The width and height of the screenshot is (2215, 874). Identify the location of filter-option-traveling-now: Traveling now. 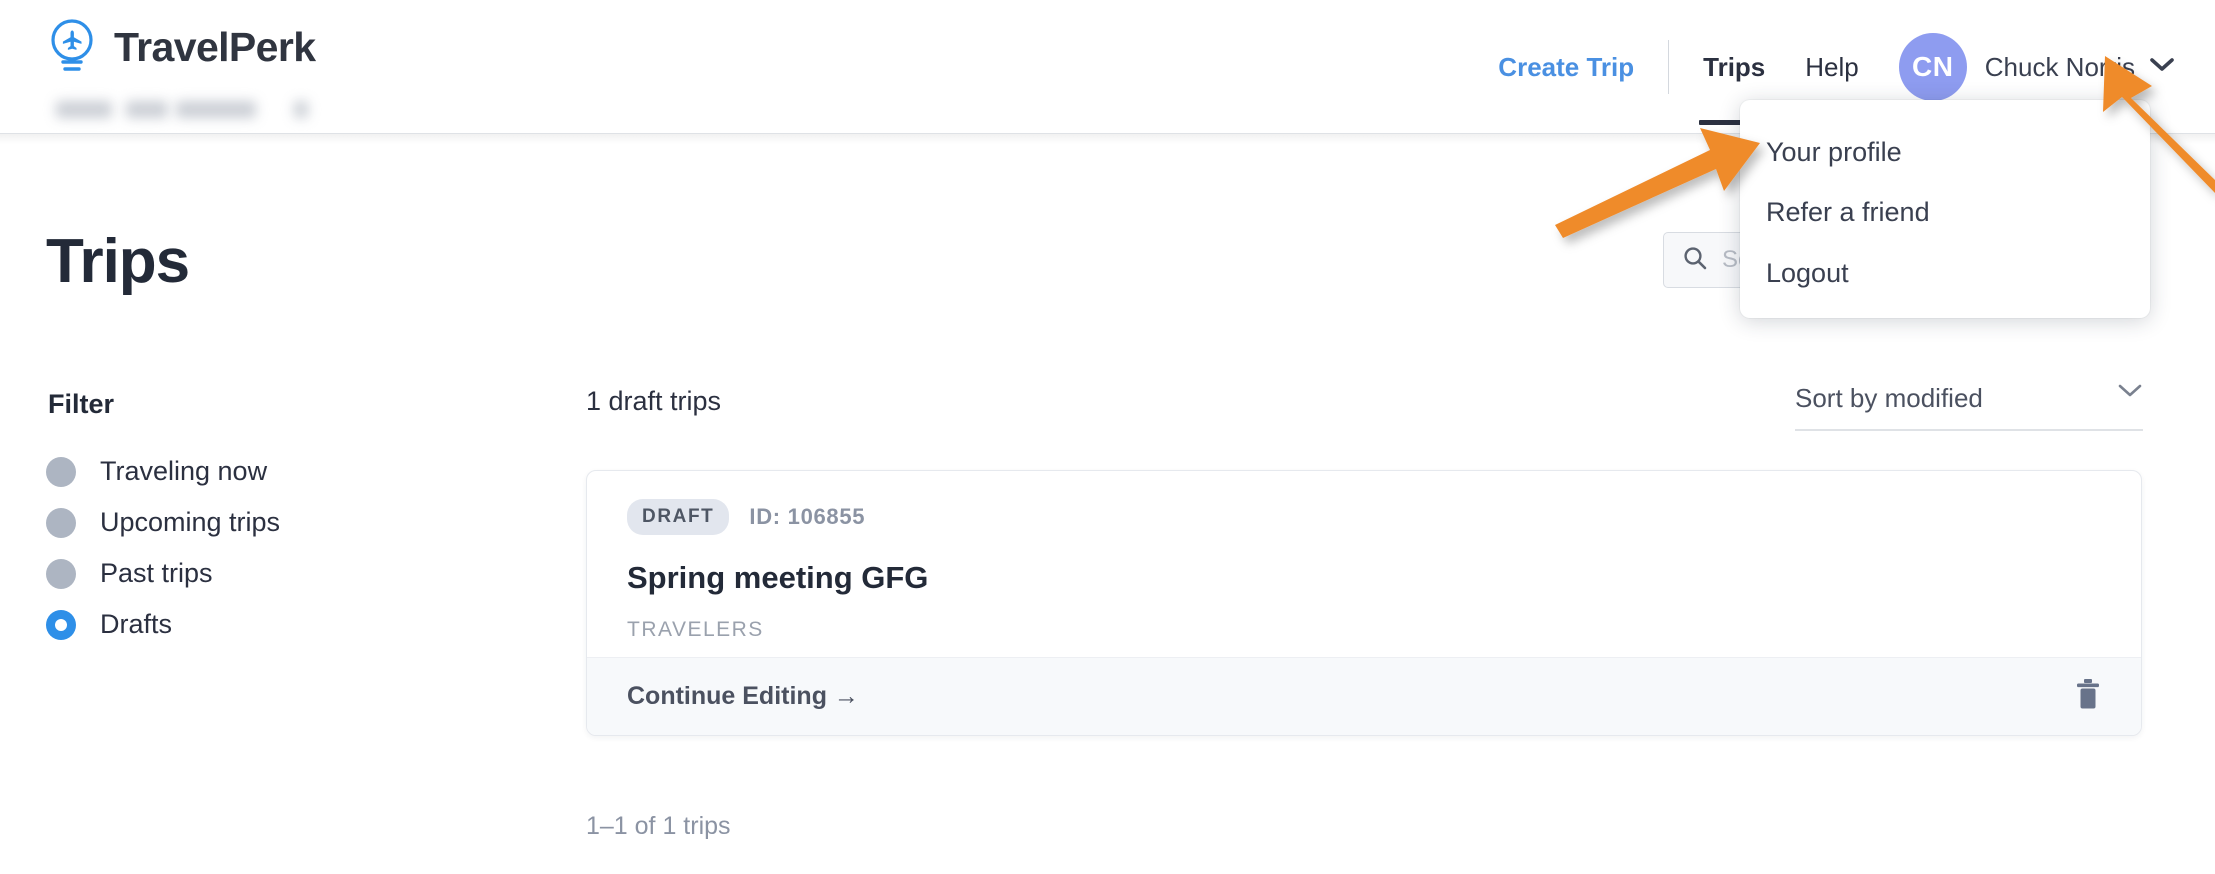
(211, 471).